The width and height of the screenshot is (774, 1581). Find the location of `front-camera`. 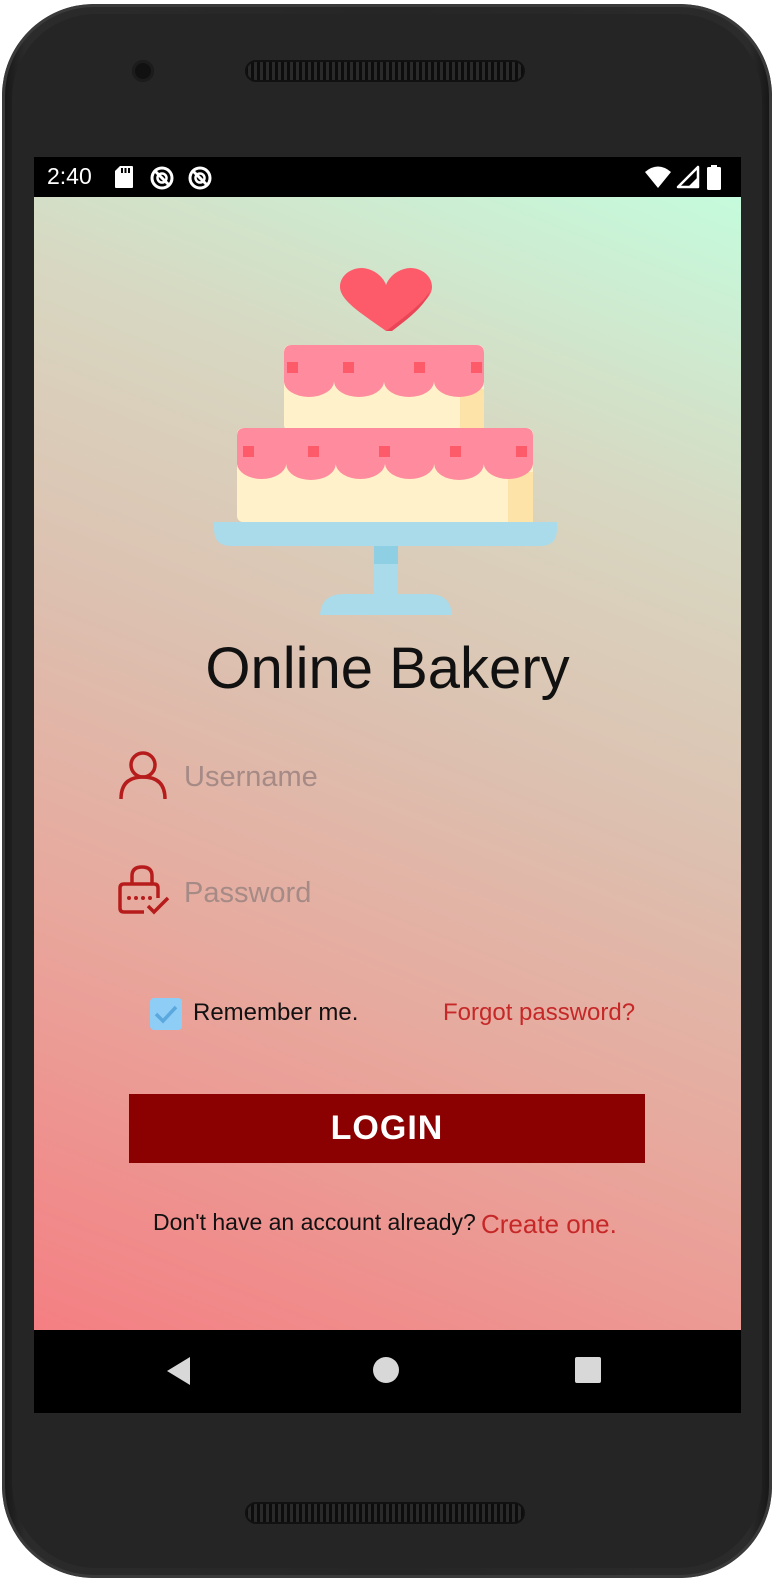

front-camera is located at coordinates (143, 71).